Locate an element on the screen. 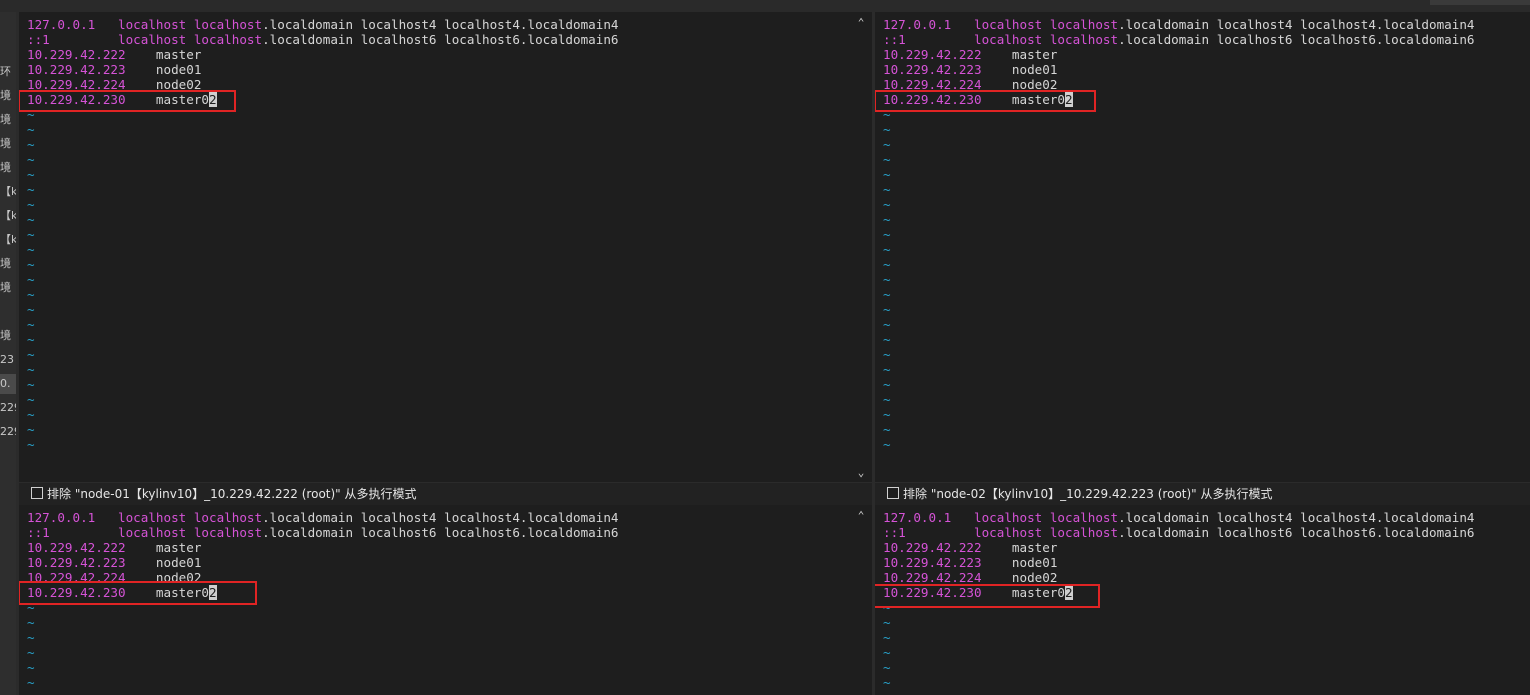 The height and width of the screenshot is (695, 1530). terminal-line: 10.229.42.224 node02 is located at coordinates (1179, 577).